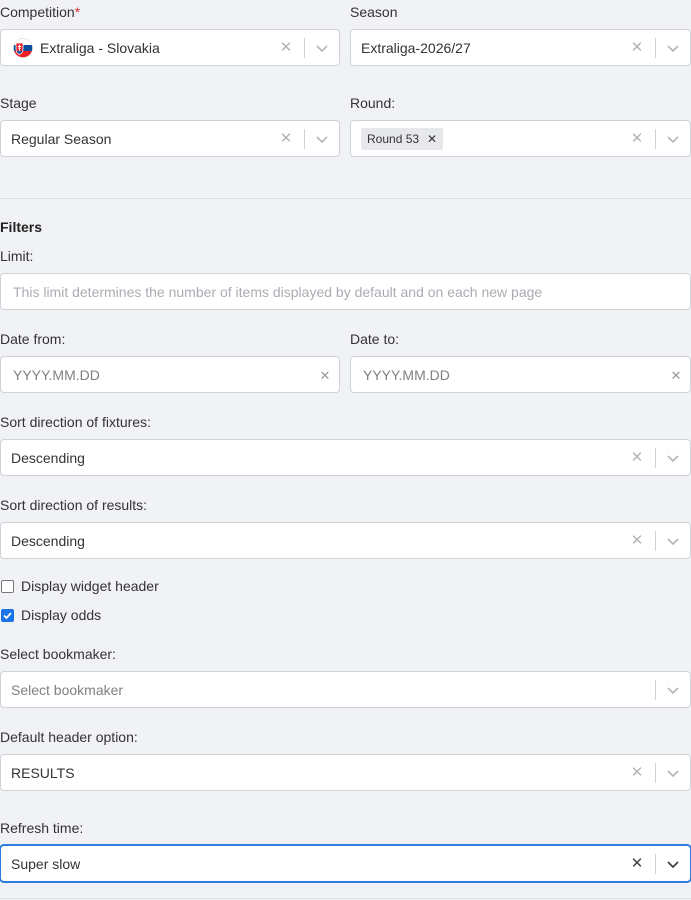 The height and width of the screenshot is (900, 691). I want to click on refresh-time-label: Refresh time:, so click(42, 828).